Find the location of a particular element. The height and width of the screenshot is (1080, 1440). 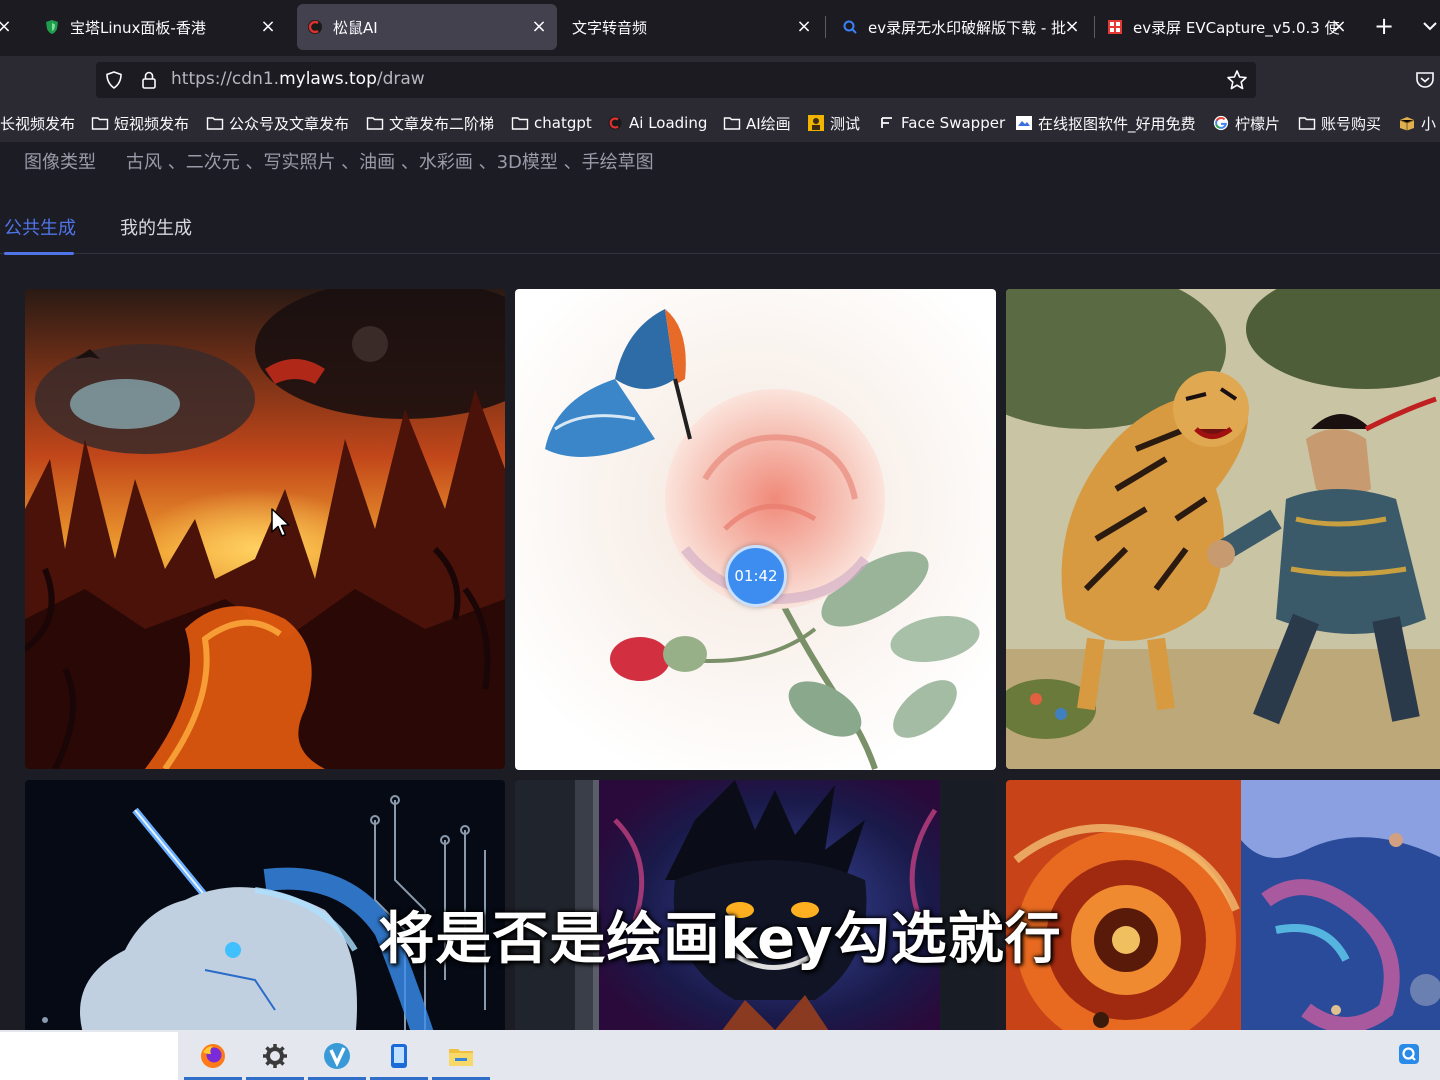

os-taskbar is located at coordinates (720, 1055).